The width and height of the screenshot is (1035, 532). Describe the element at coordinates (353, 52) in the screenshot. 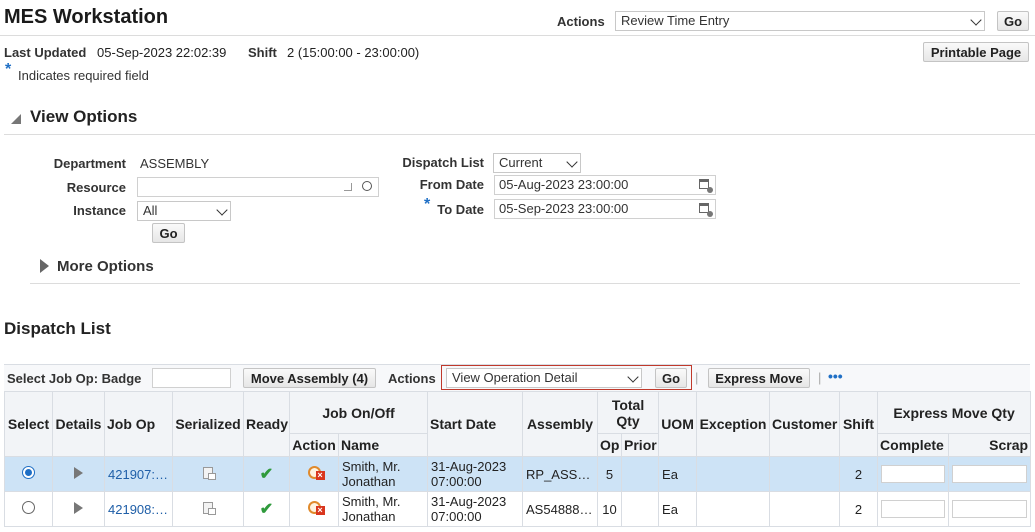

I see `shift-value: 2 (15:00:00 - 23:00:00)` at that location.